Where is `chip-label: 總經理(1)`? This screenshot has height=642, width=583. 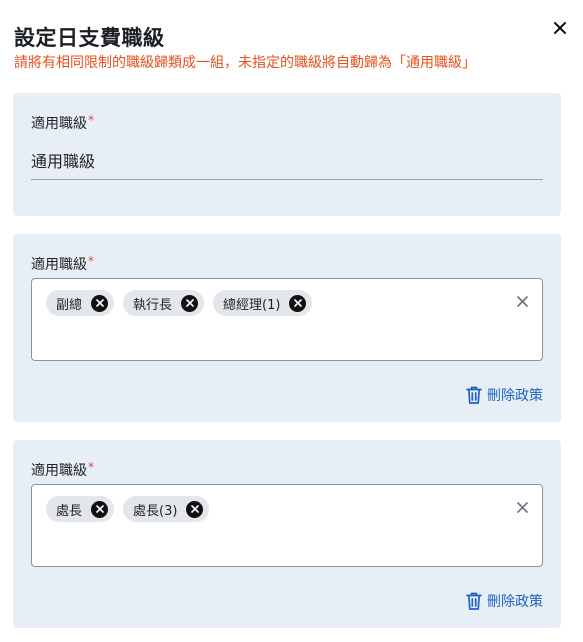 chip-label: 總經理(1) is located at coordinates (252, 305).